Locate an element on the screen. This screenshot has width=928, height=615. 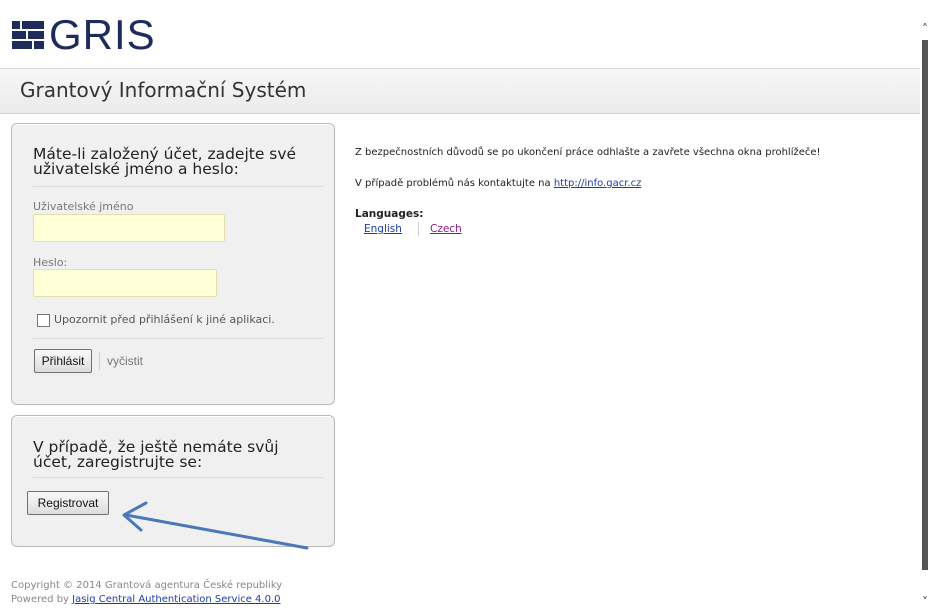
annotation-arrow is located at coordinates (215, 525).